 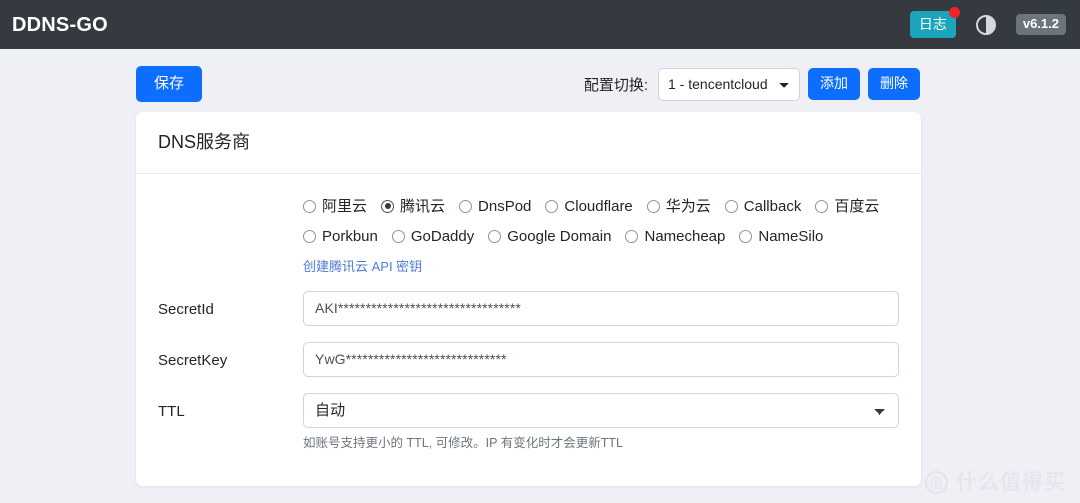 I want to click on log-button: 日志, so click(x=934, y=22).